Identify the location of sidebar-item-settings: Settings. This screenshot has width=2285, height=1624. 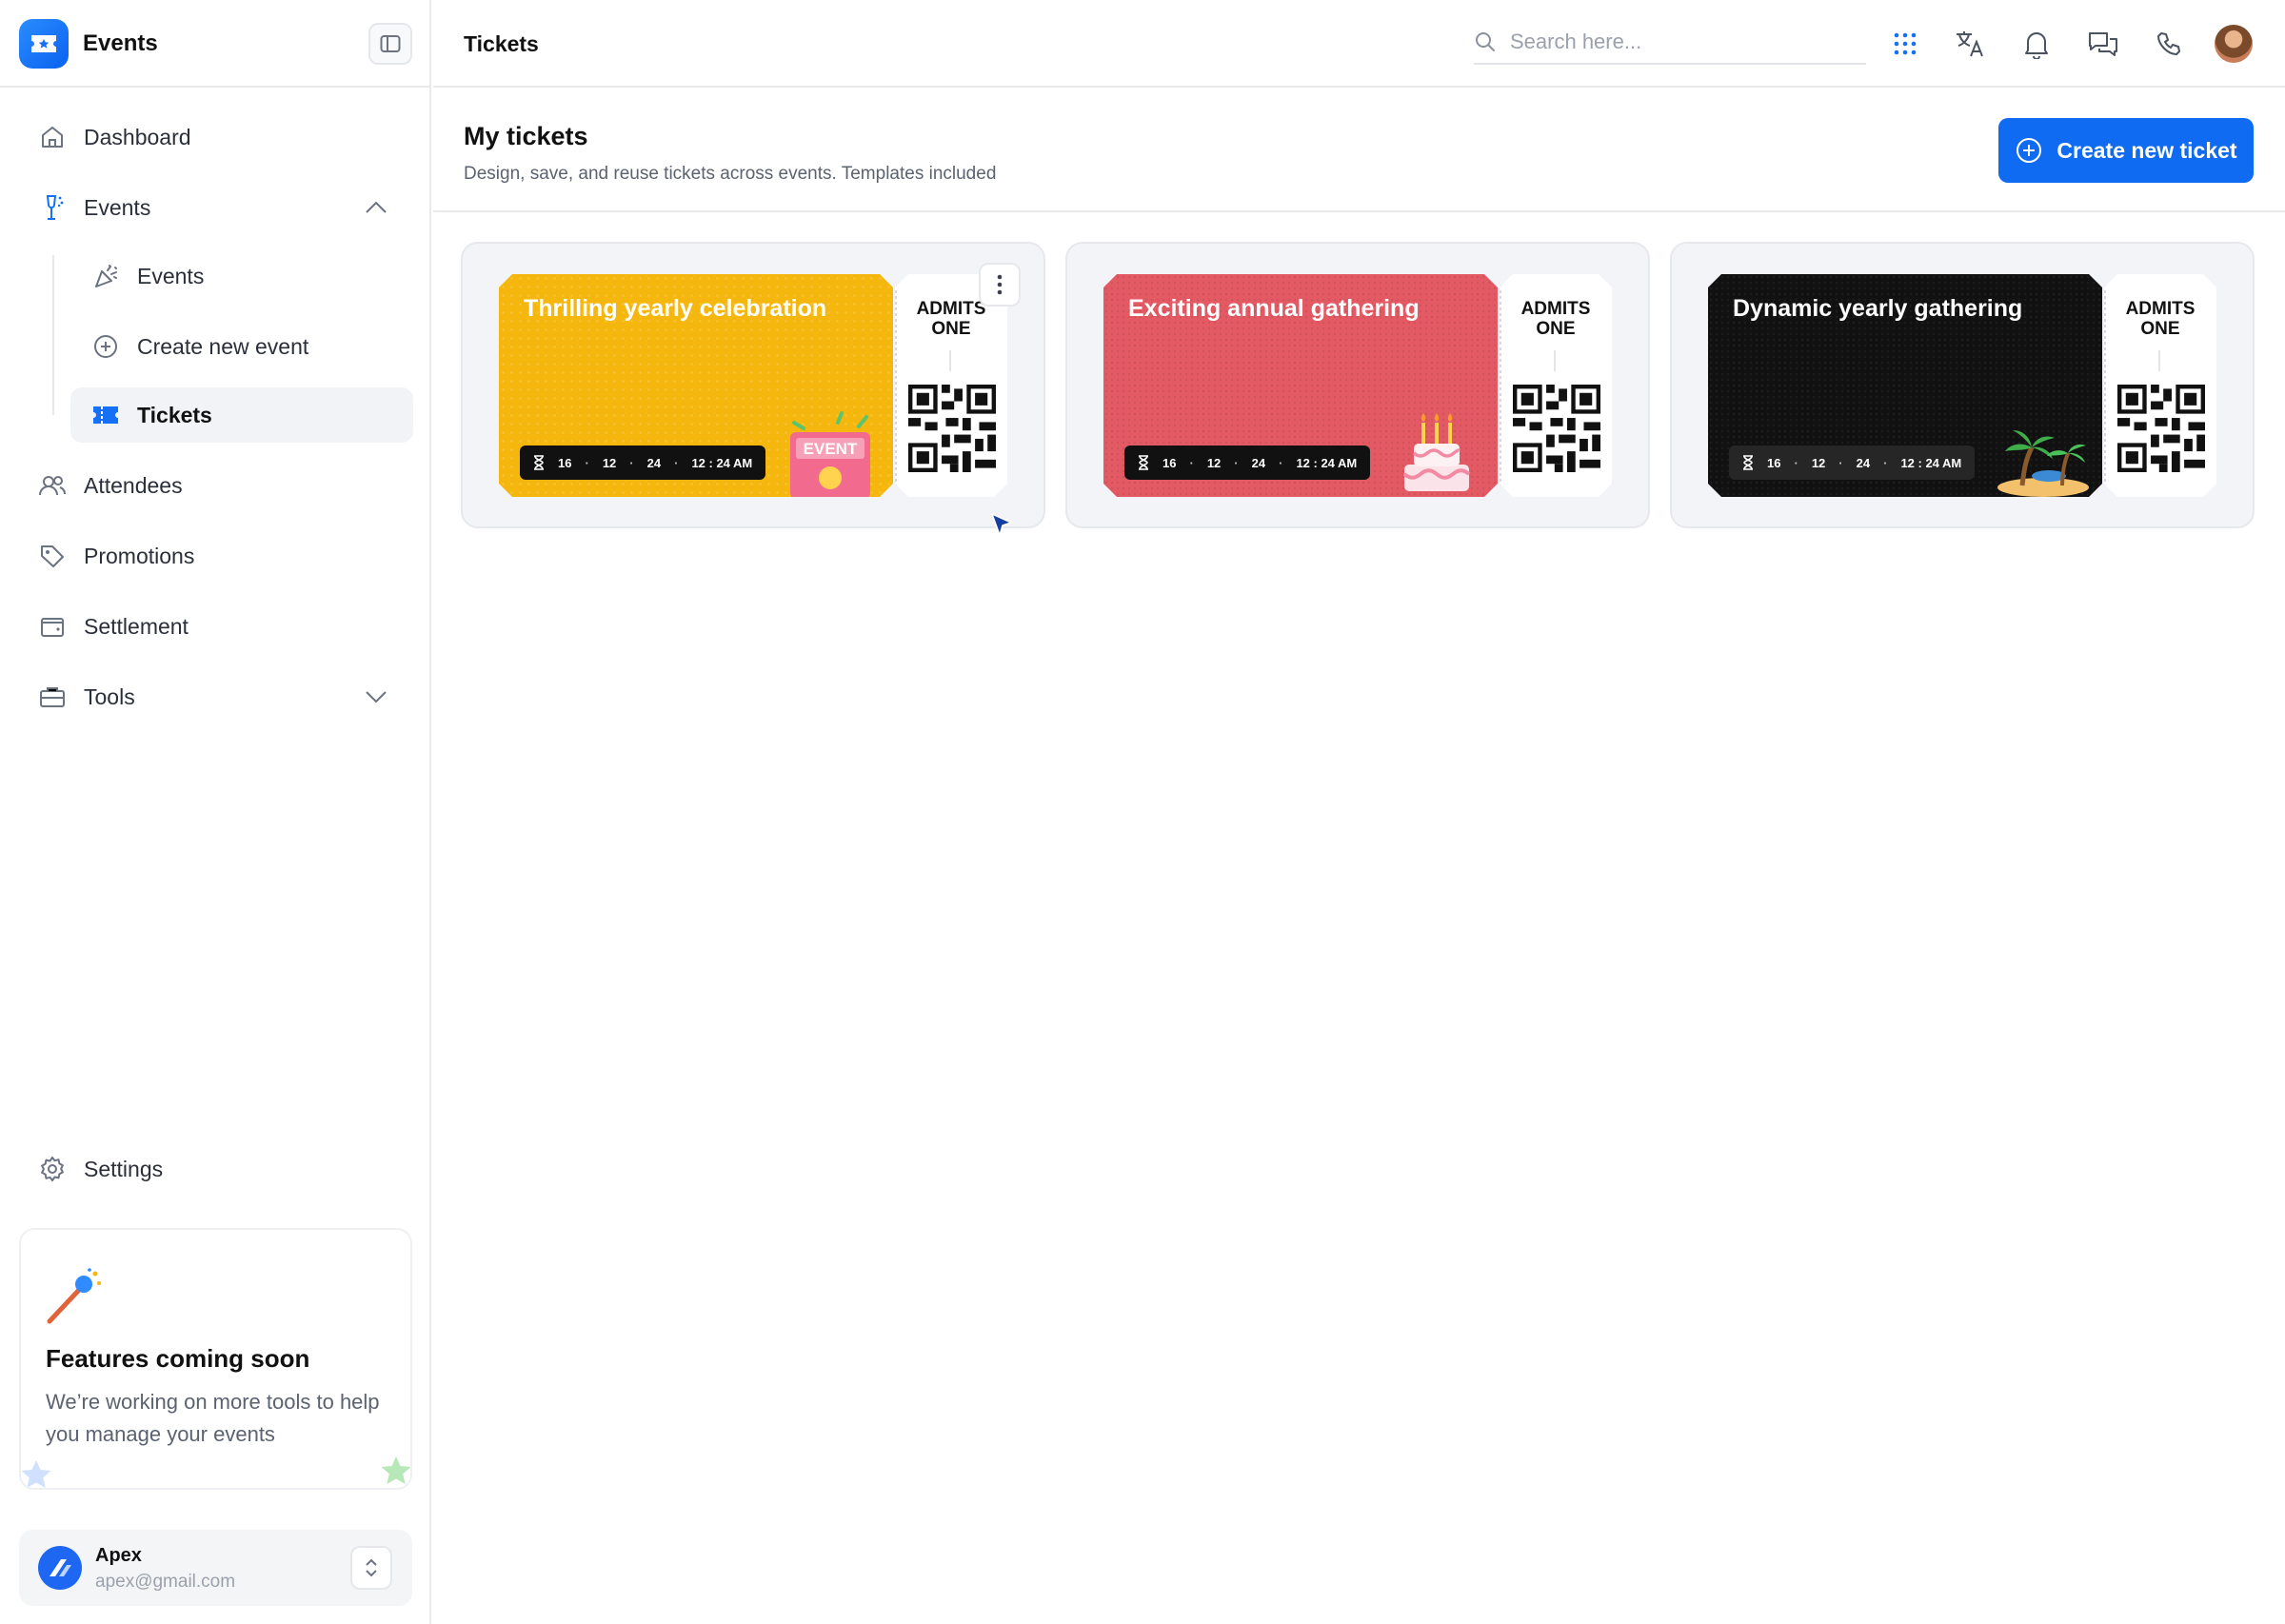
(99, 1169).